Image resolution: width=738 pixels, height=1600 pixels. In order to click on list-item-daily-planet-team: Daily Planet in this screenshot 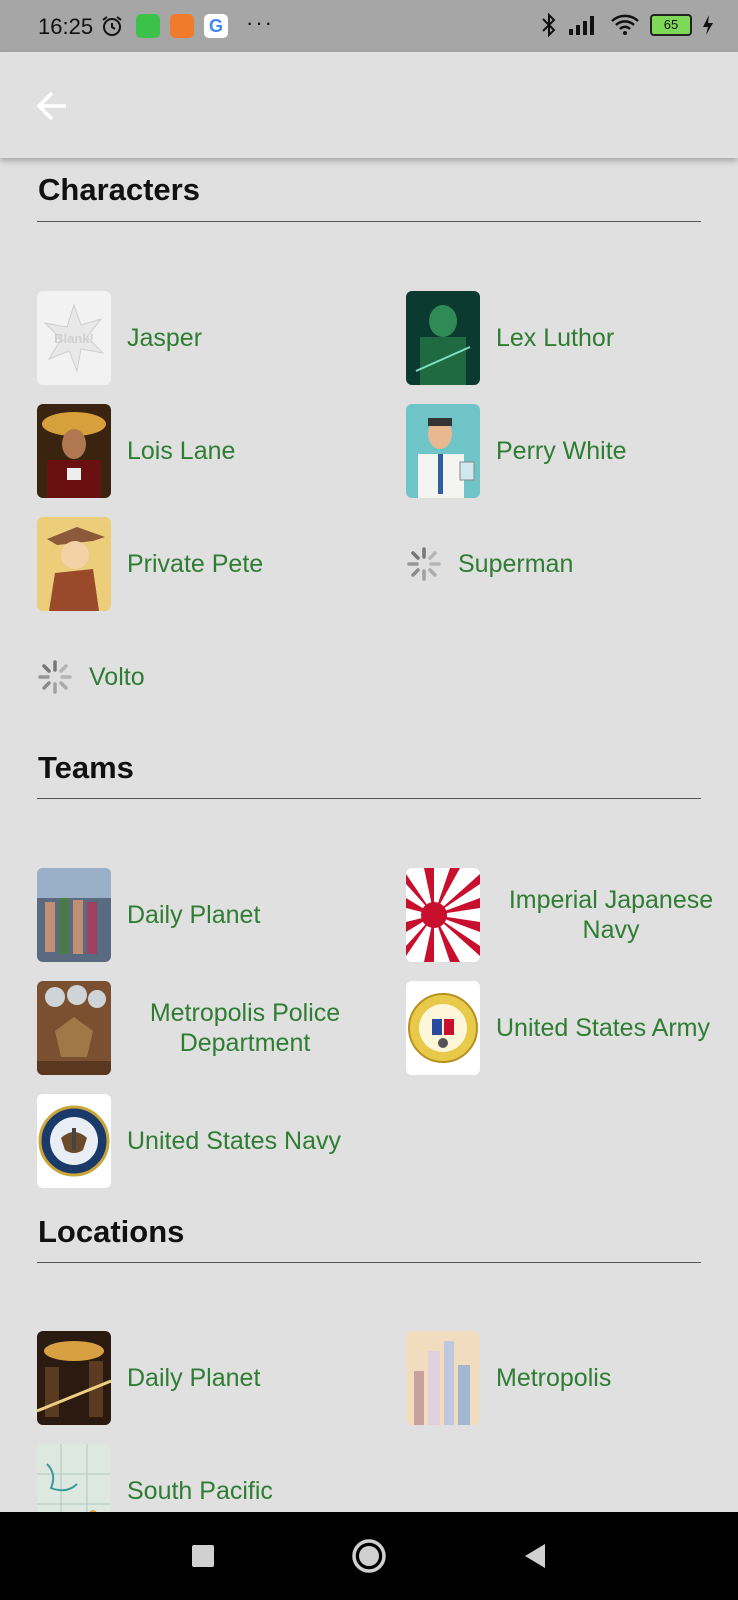, I will do `click(148, 915)`.